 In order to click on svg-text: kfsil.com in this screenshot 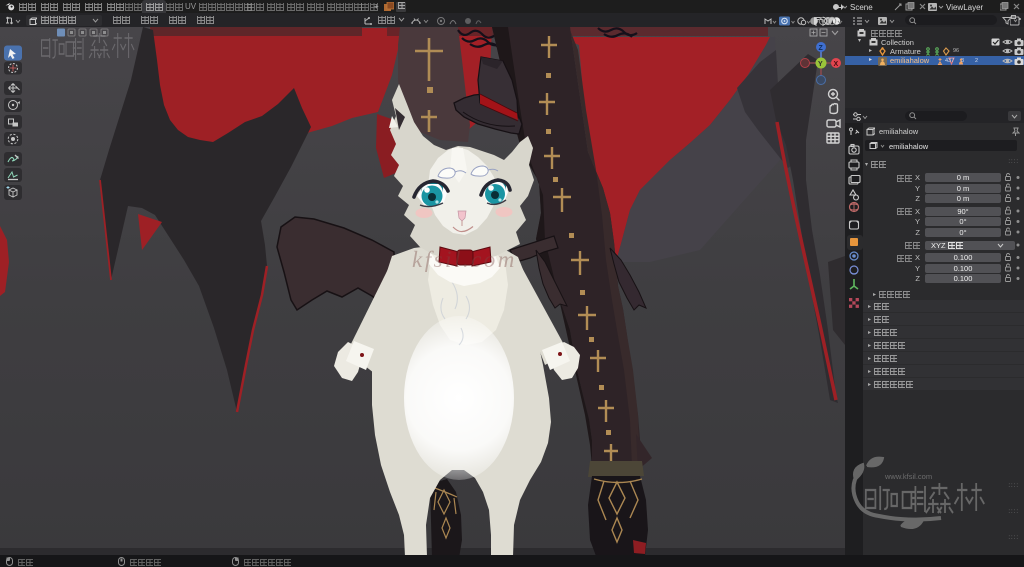, I will do `click(464, 259)`.